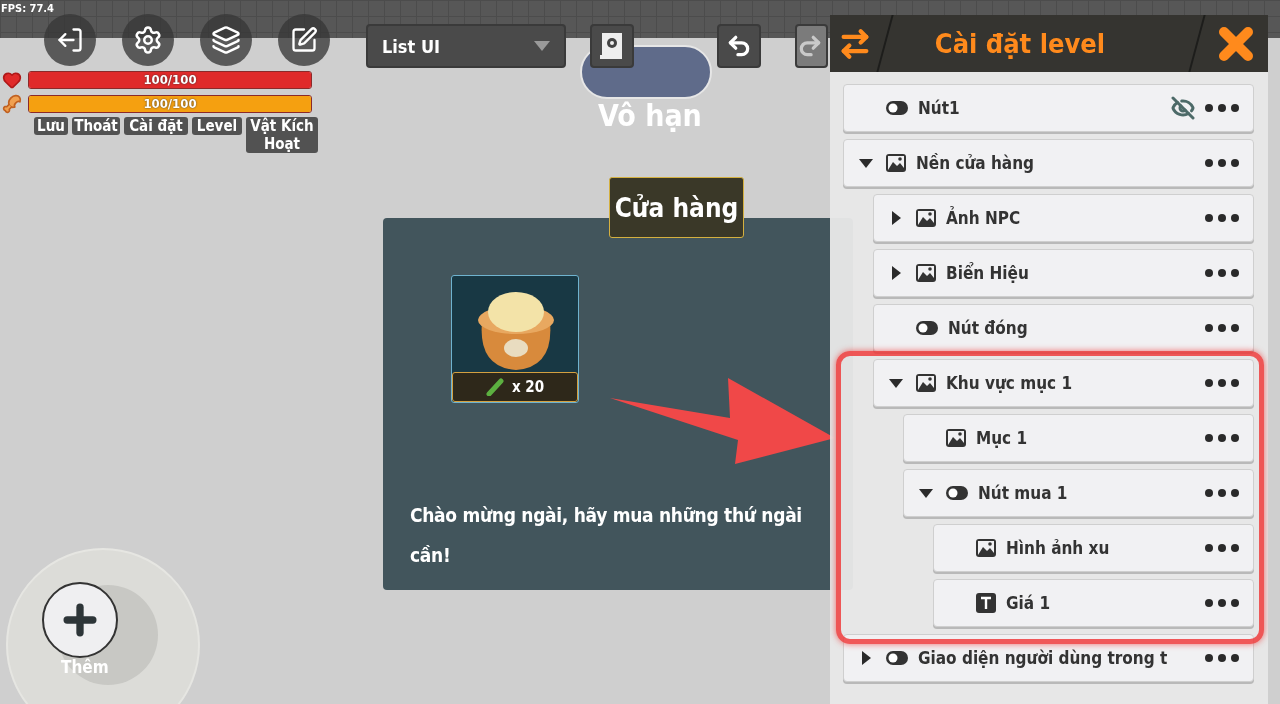 This screenshot has height=704, width=1280. Describe the element at coordinates (1078, 438) in the screenshot. I see `layer-item: Mục 1` at that location.